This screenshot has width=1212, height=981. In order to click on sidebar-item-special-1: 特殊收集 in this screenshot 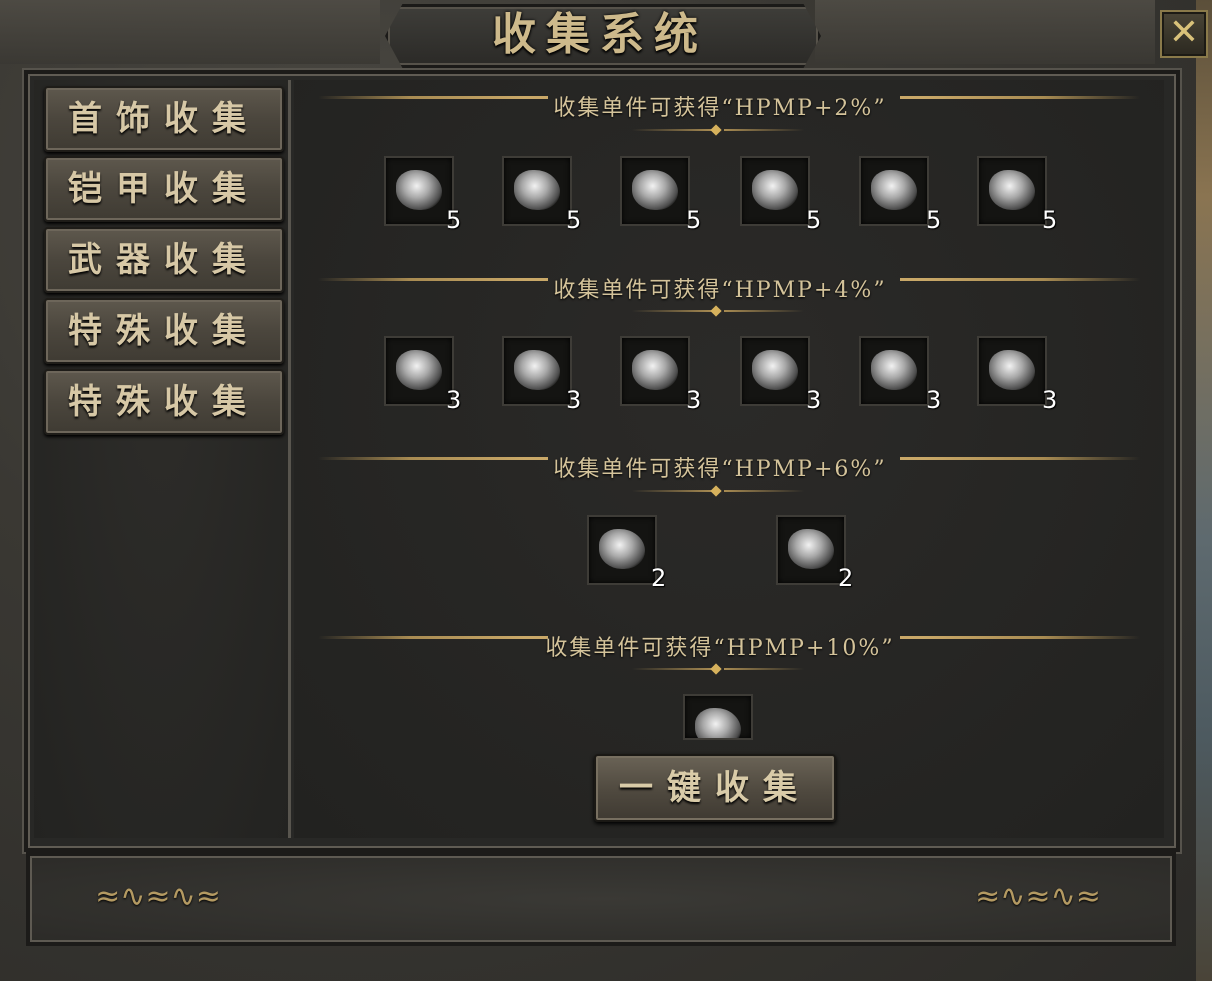, I will do `click(164, 331)`.